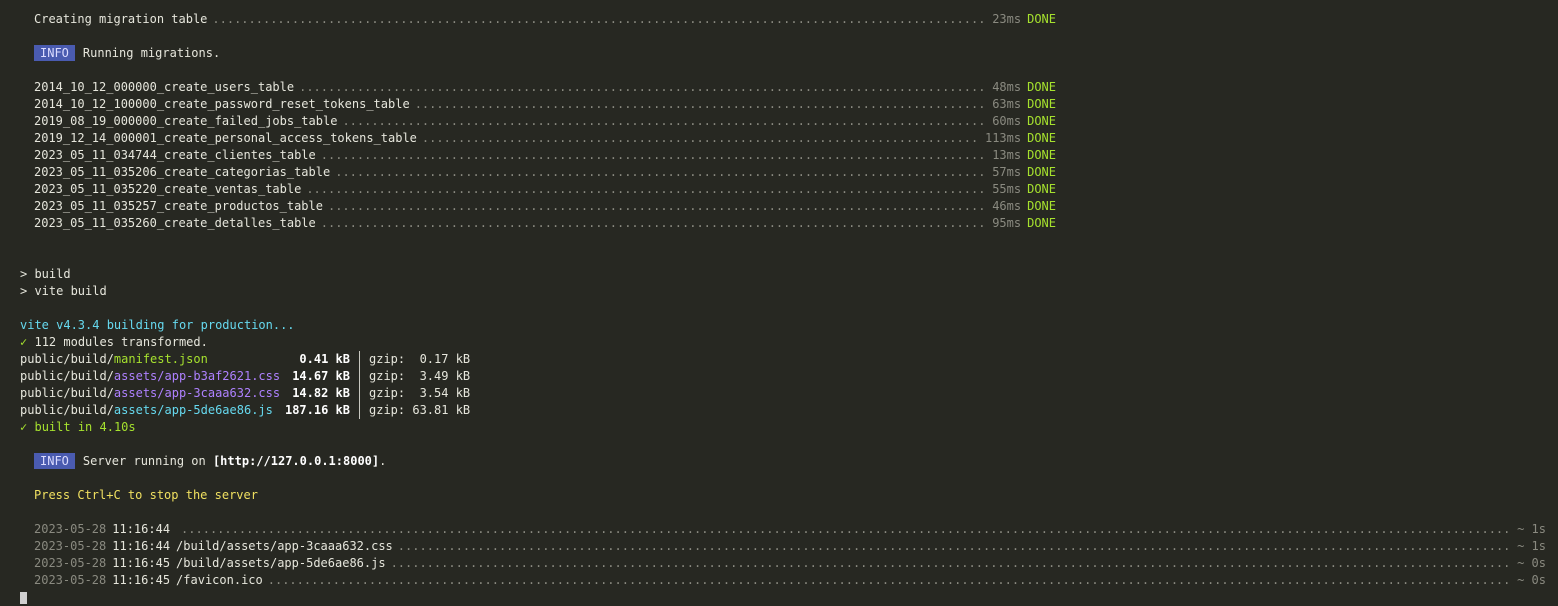  I want to click on migration-time: 23ms, so click(1007, 19).